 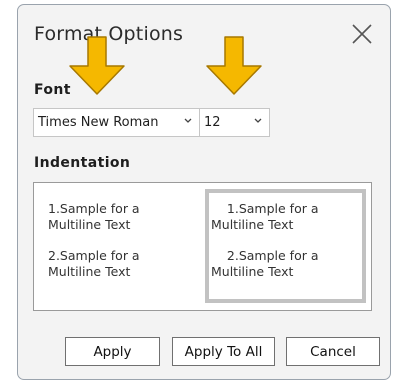 I want to click on apply-button: Apply, so click(x=112, y=351).